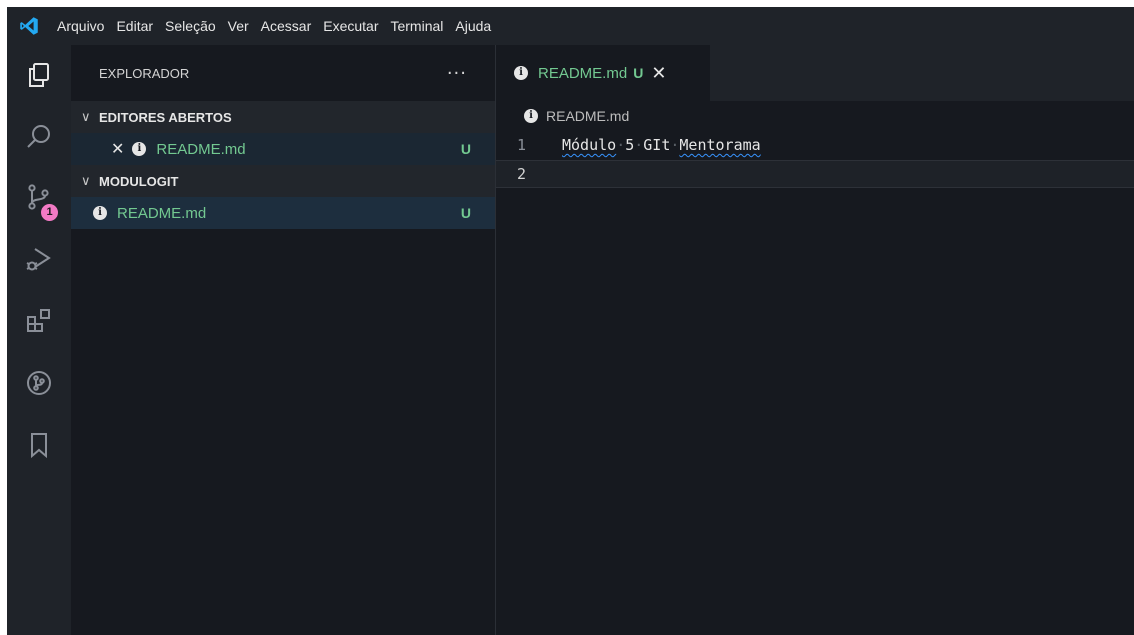 The width and height of the screenshot is (1134, 635). Describe the element at coordinates (587, 116) in the screenshot. I see `breadcrumb-filename: README.md` at that location.